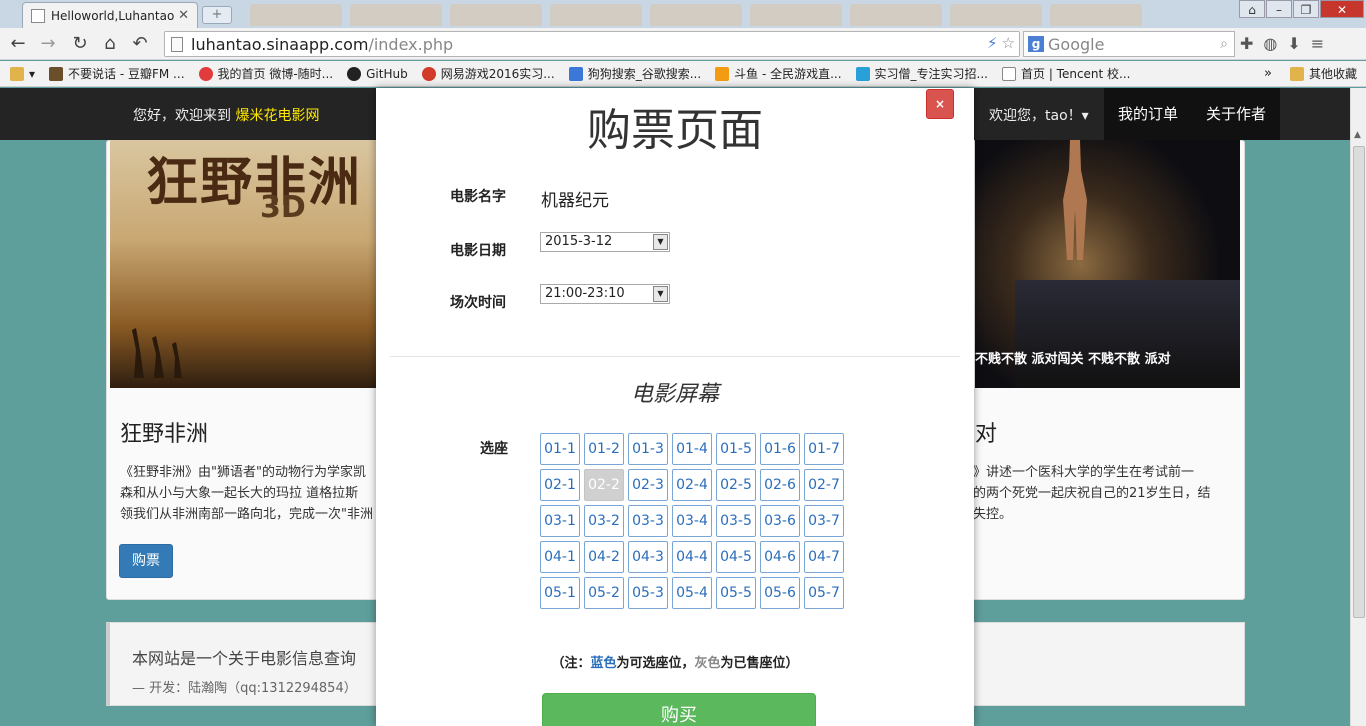 This screenshot has width=1366, height=726. I want to click on seat-available: 02-6, so click(780, 485).